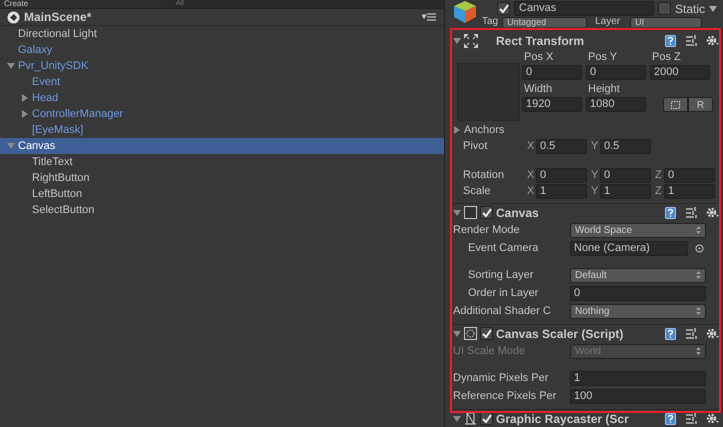 Image resolution: width=723 pixels, height=427 pixels. What do you see at coordinates (517, 213) in the screenshot?
I see `component-title: Canvas` at bounding box center [517, 213].